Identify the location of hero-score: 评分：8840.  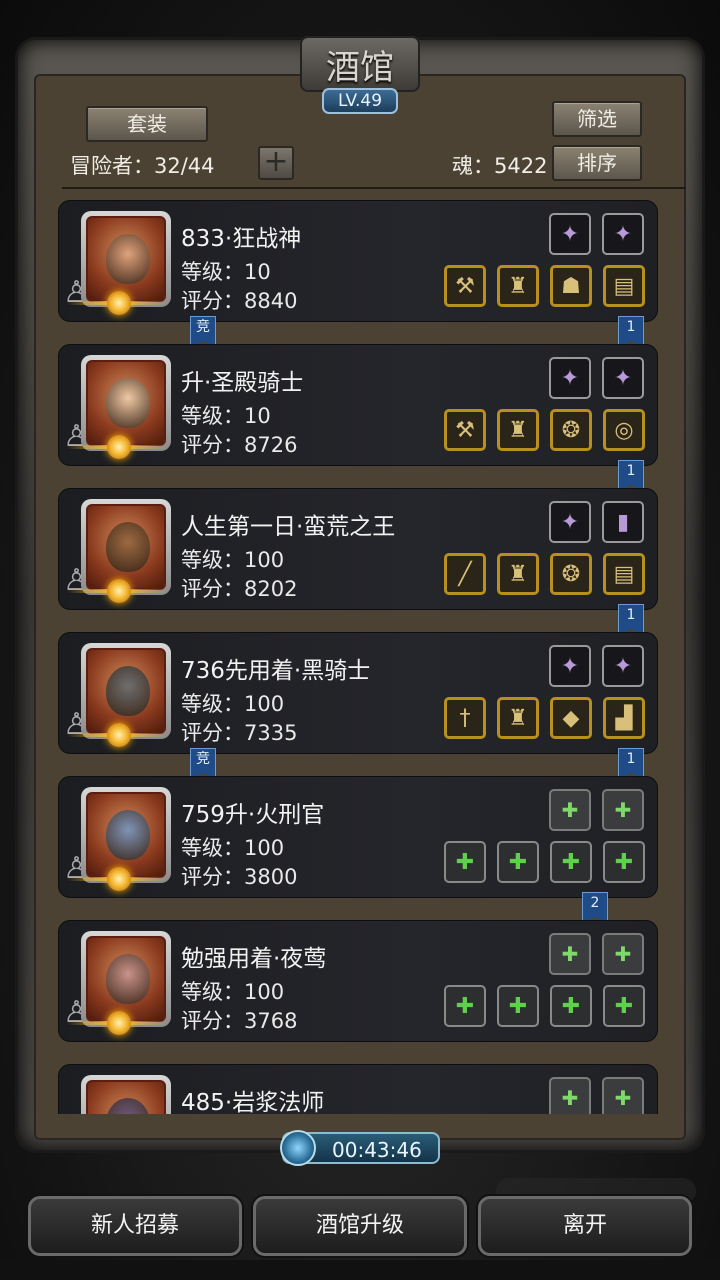
(239, 301).